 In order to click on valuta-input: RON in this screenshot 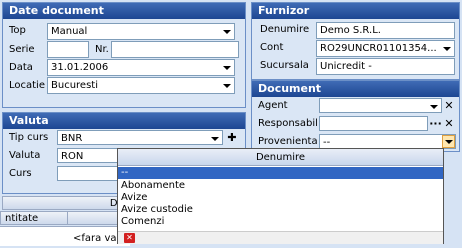, I will do `click(90, 155)`.